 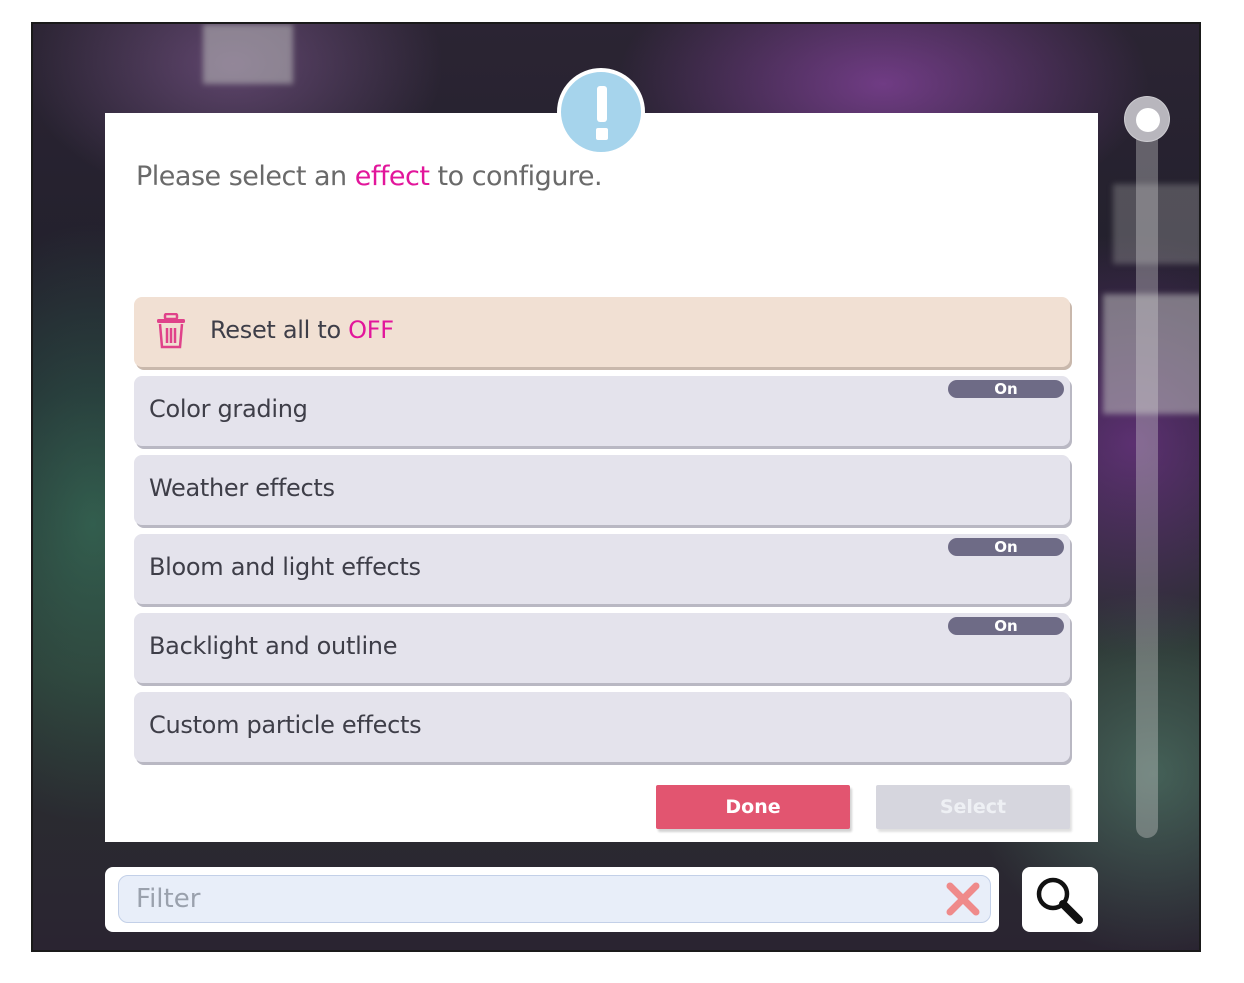 What do you see at coordinates (602, 332) in the screenshot?
I see `reset-all-button: Reset all to OFF` at bounding box center [602, 332].